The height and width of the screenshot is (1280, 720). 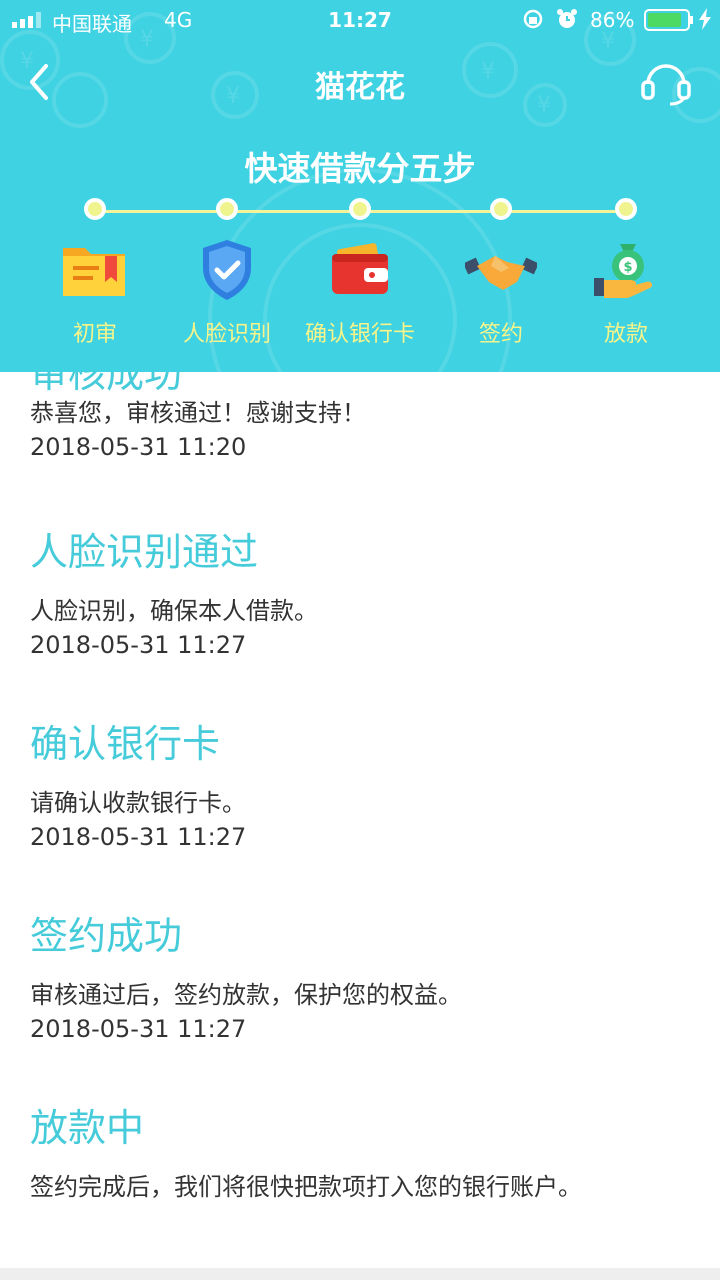 What do you see at coordinates (567, 18) in the screenshot?
I see `alarm-icon` at bounding box center [567, 18].